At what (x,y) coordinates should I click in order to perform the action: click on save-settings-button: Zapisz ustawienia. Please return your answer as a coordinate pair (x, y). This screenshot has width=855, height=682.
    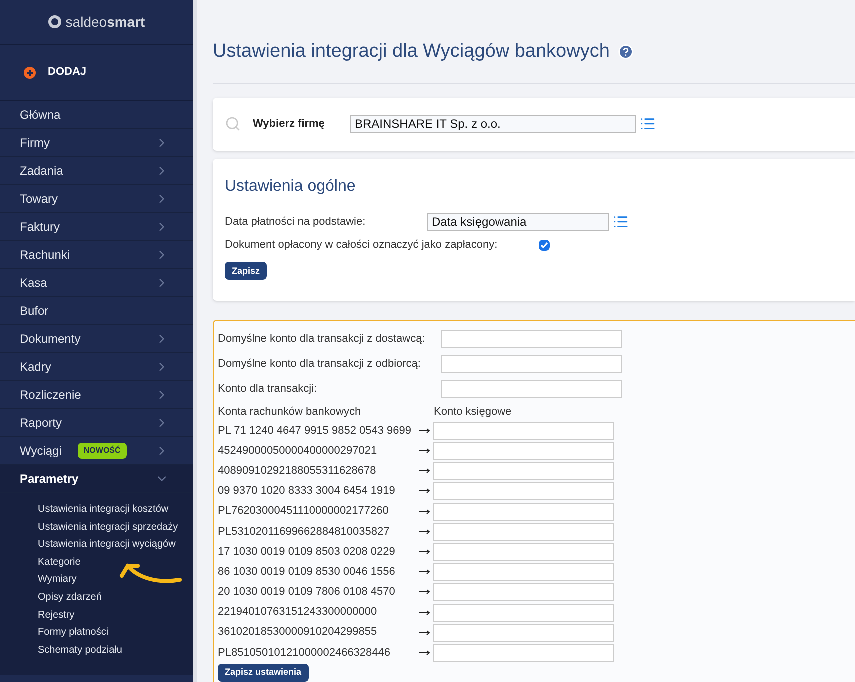
    Looking at the image, I should click on (263, 673).